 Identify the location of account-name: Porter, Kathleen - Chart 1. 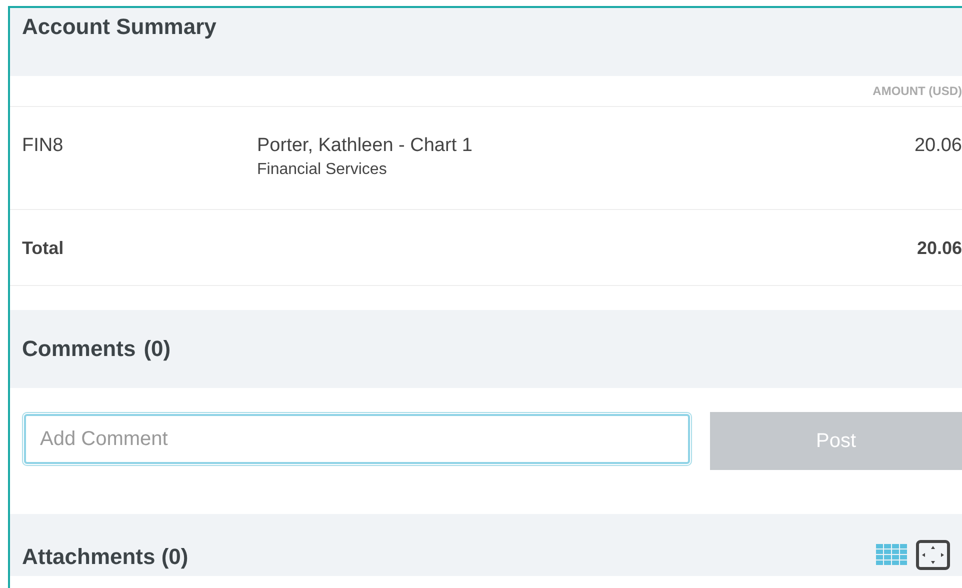
(365, 146).